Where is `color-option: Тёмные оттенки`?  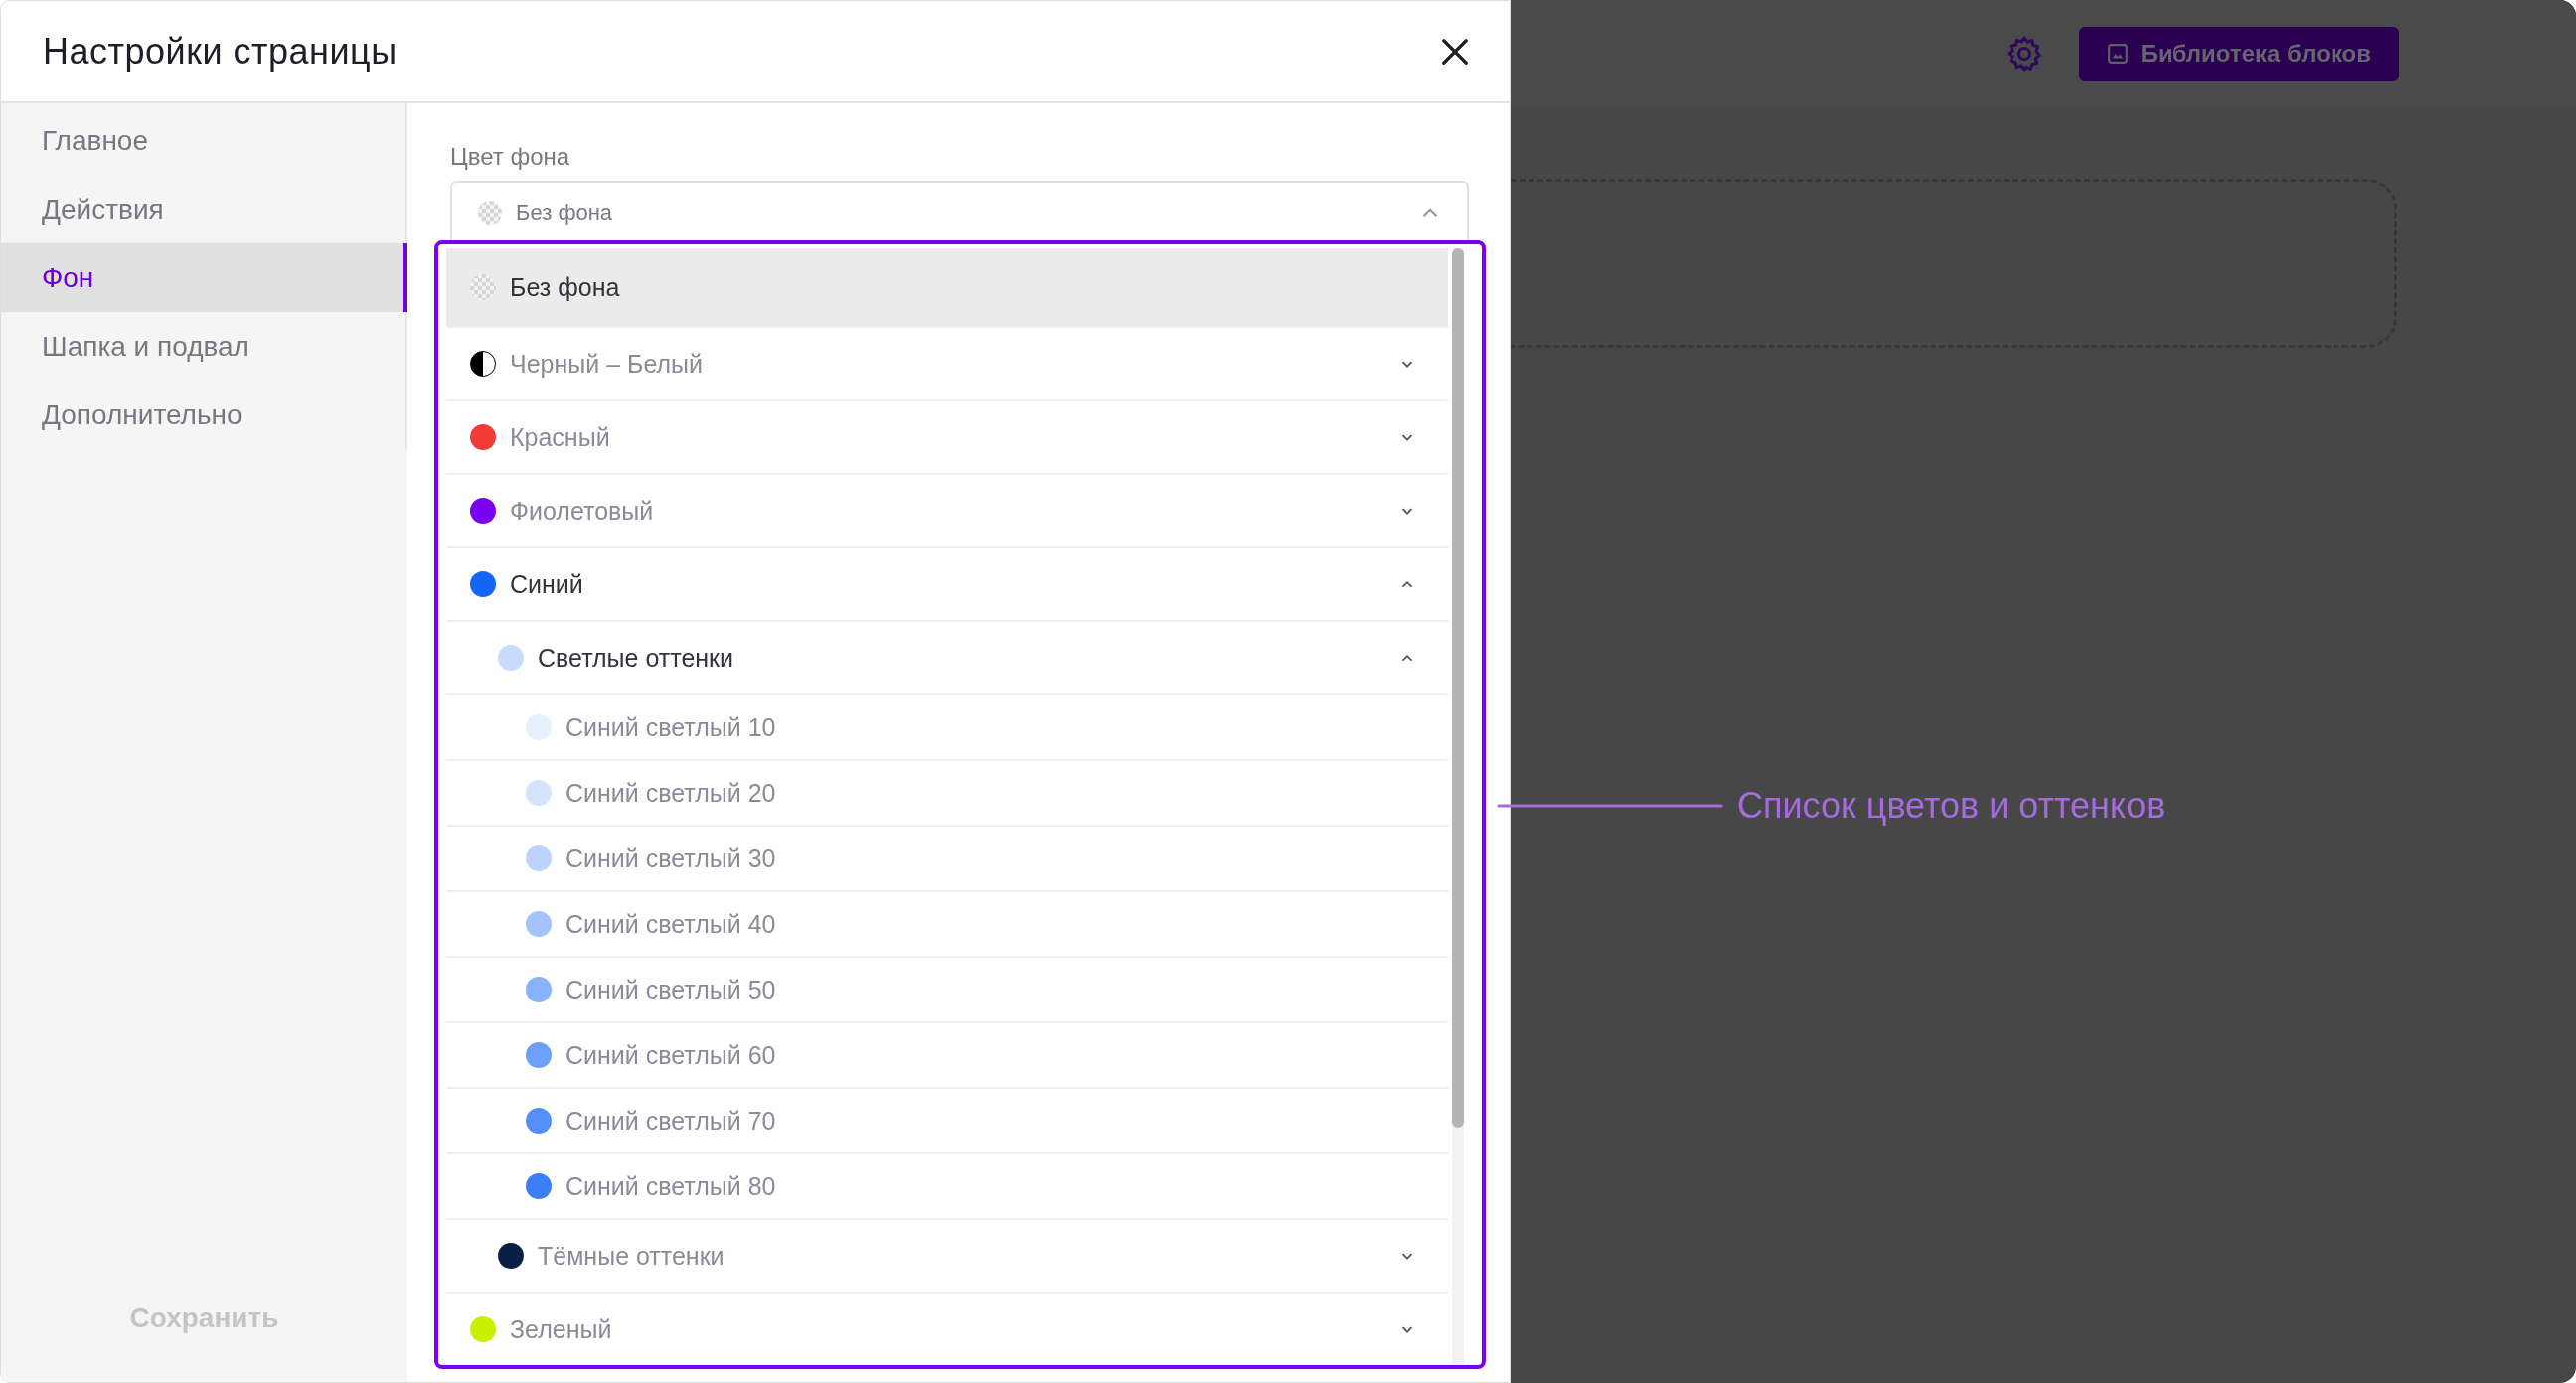 color-option: Тёмные оттенки is located at coordinates (947, 1257).